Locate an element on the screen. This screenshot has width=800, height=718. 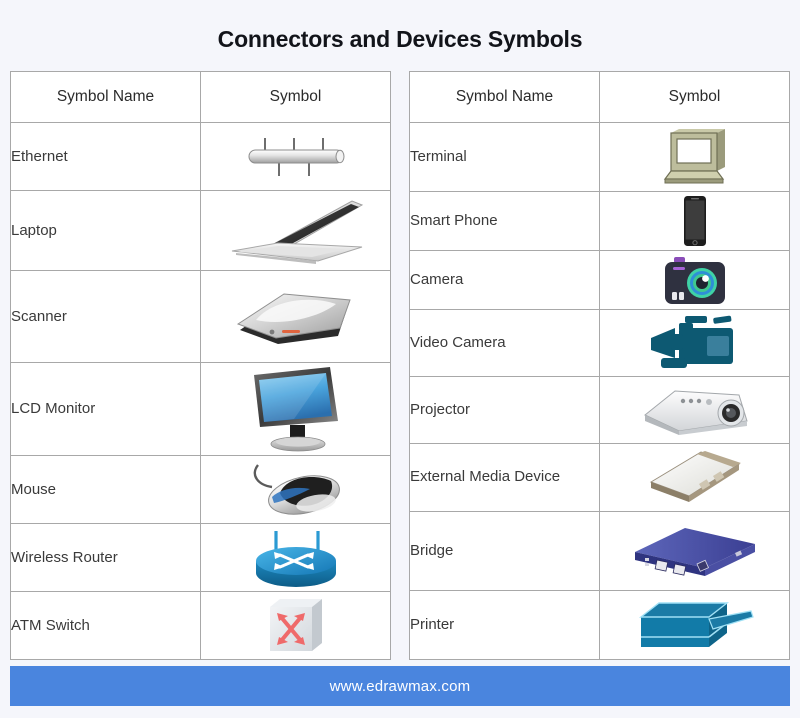
external-media-device-icon is located at coordinates (694, 477).